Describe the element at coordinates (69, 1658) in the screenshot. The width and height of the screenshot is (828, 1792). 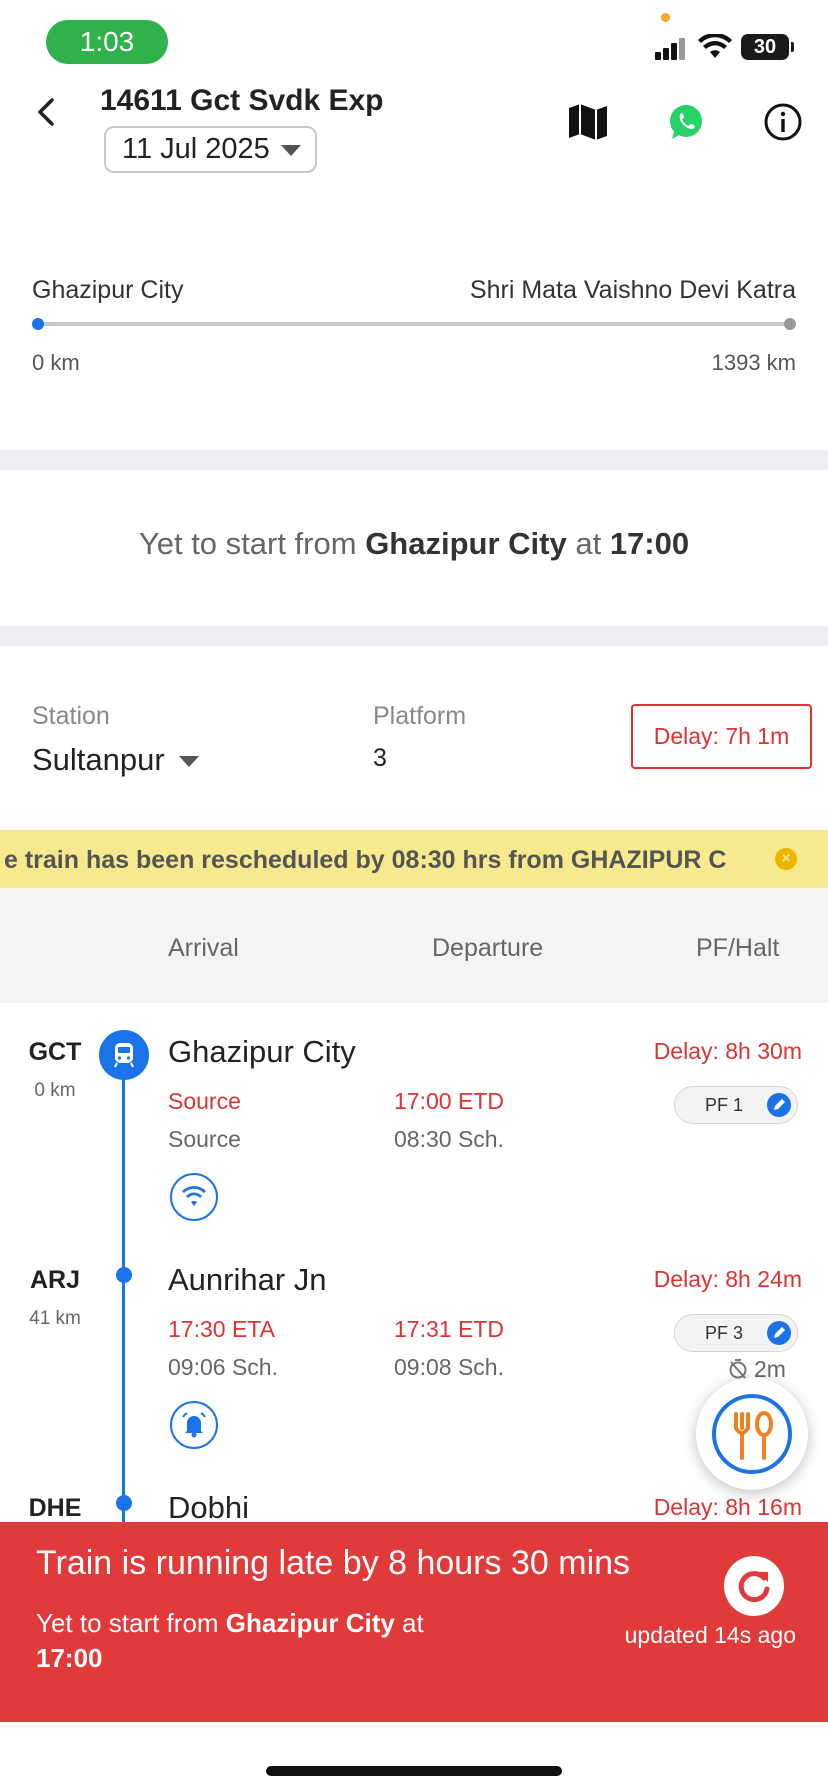
I see `subtitle-time: 17:00` at that location.